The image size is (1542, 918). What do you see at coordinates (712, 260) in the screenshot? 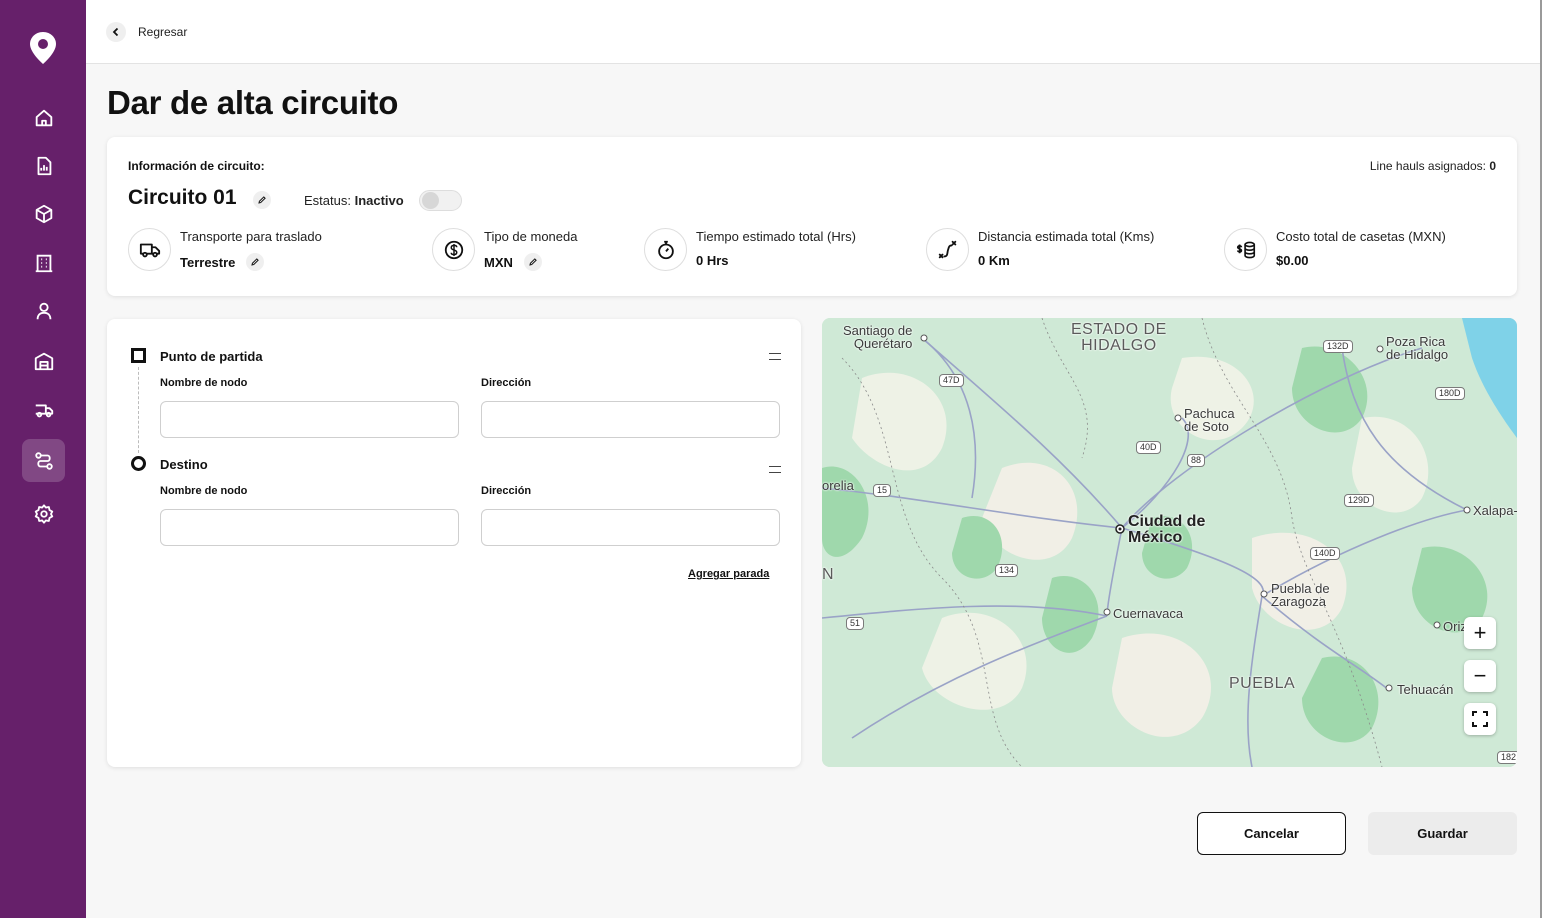
I see `stat-value: 0 Hrs` at bounding box center [712, 260].